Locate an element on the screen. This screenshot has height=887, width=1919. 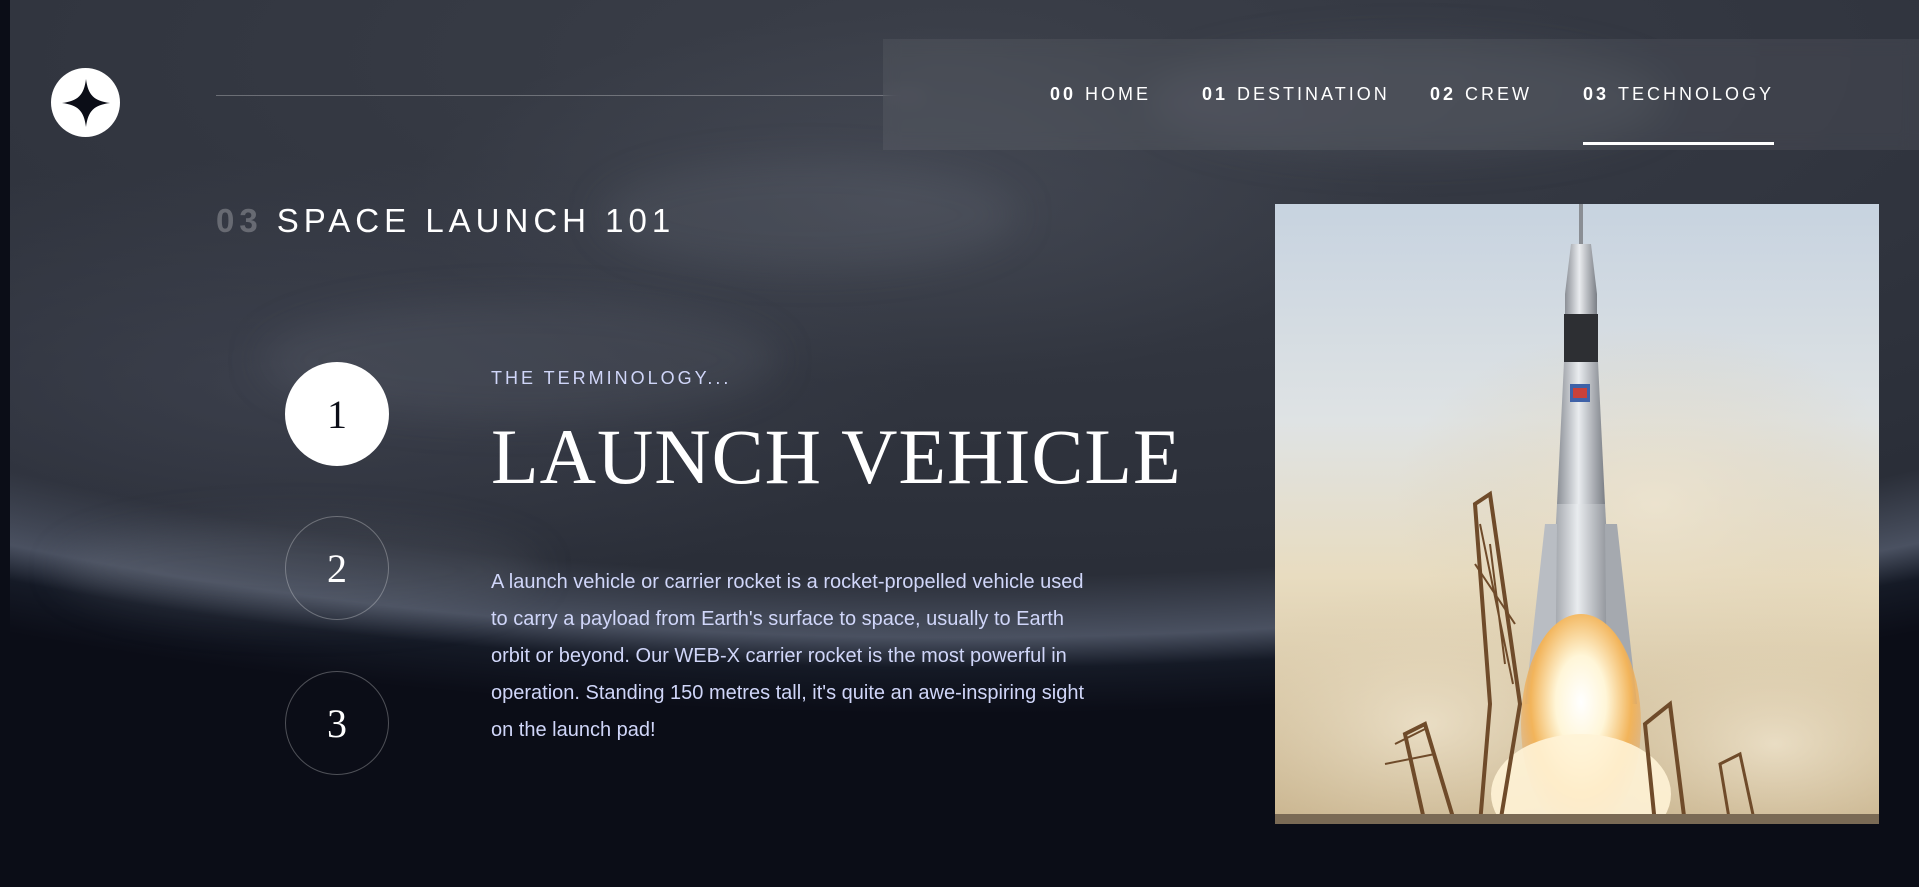
nav-item-number: 01 is located at coordinates (1215, 94).